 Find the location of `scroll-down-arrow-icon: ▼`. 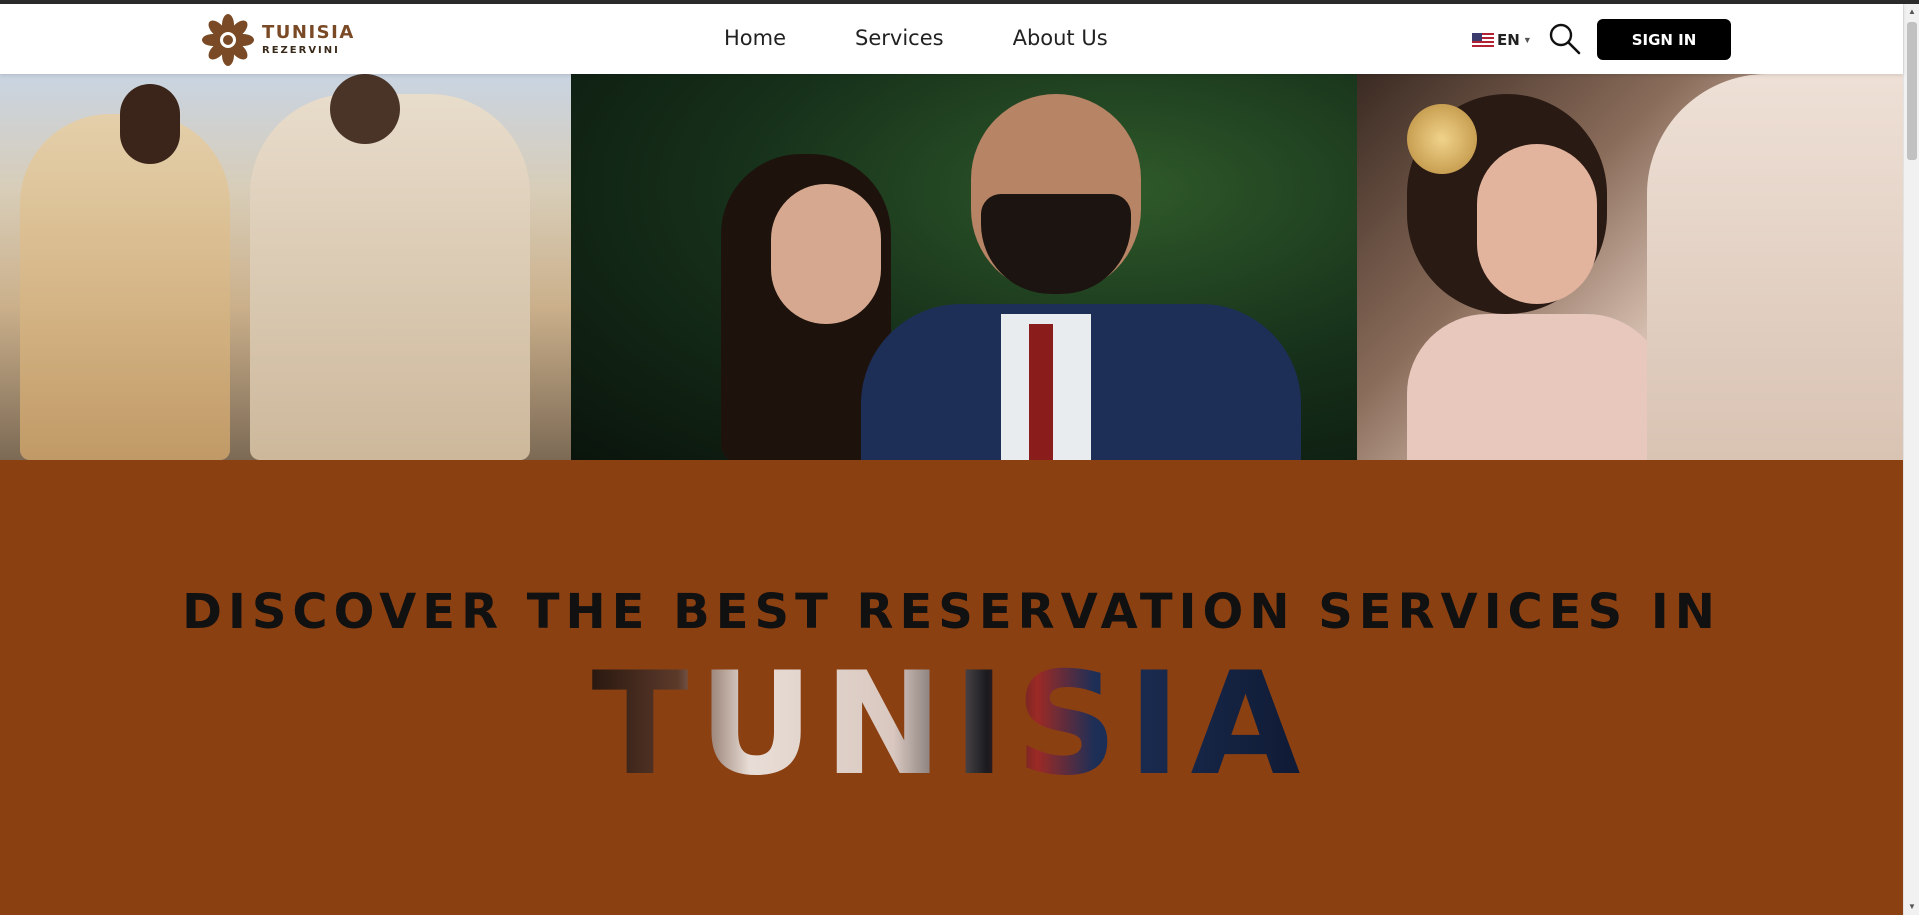

scroll-down-arrow-icon: ▼ is located at coordinates (1911, 907).